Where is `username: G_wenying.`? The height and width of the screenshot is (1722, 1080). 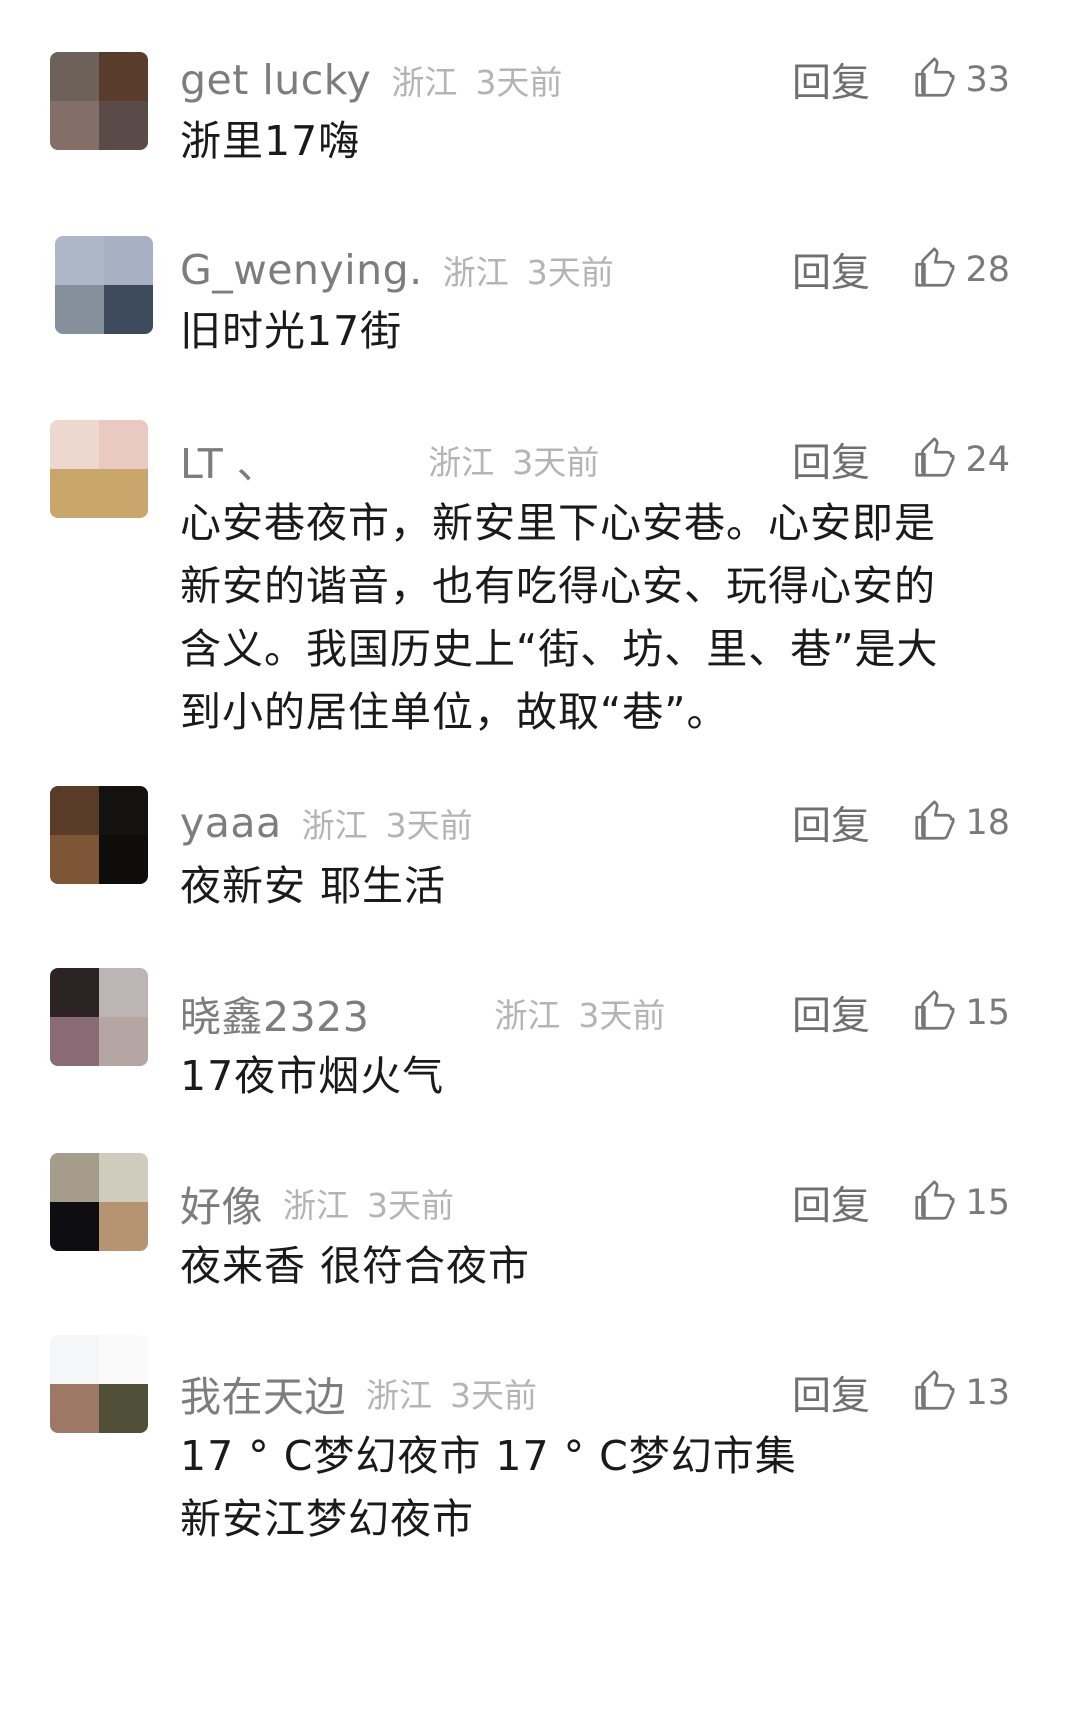
username: G_wenying. is located at coordinates (301, 270).